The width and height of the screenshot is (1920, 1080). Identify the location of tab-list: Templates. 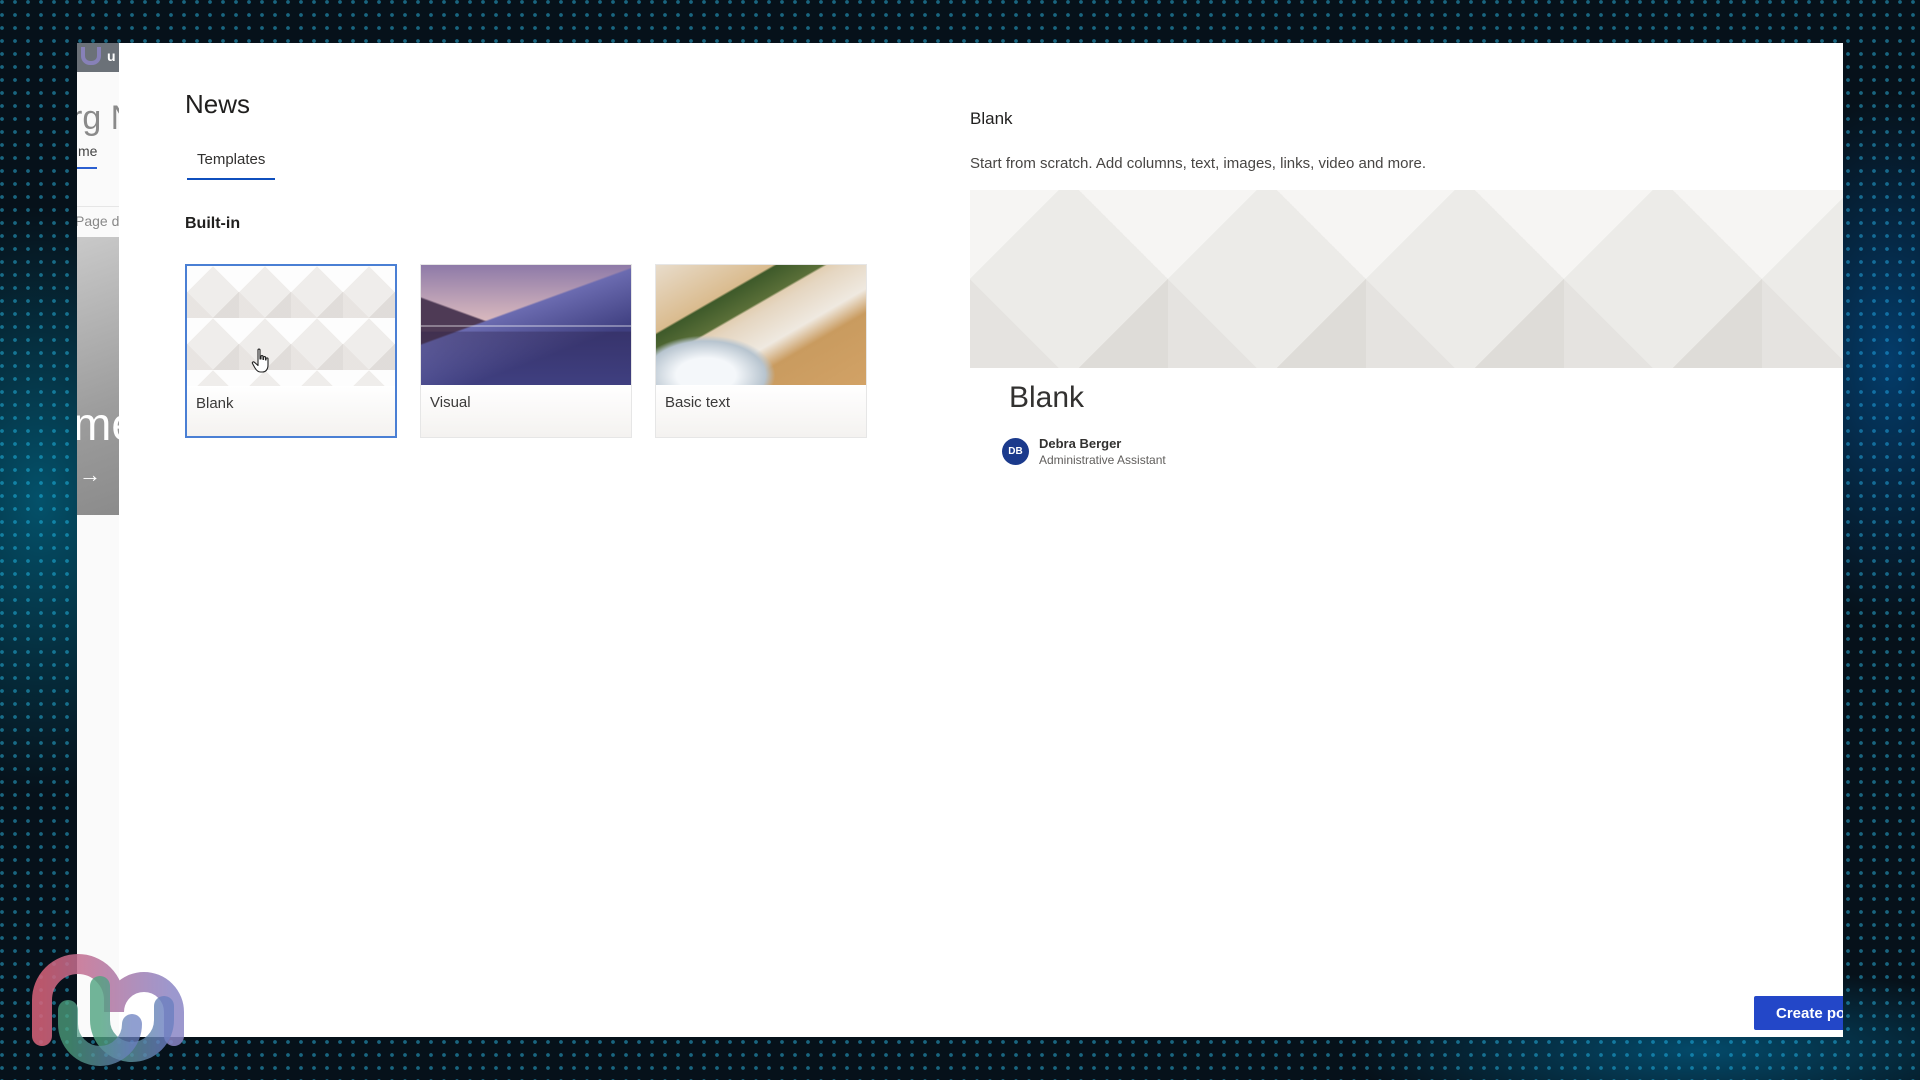
(231, 165).